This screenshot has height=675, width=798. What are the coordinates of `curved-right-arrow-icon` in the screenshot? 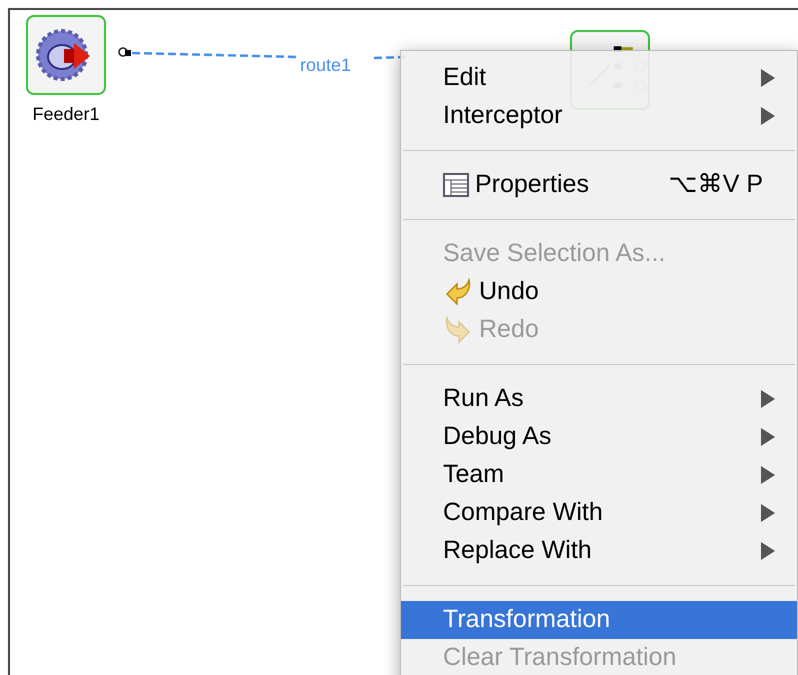 It's located at (458, 330).